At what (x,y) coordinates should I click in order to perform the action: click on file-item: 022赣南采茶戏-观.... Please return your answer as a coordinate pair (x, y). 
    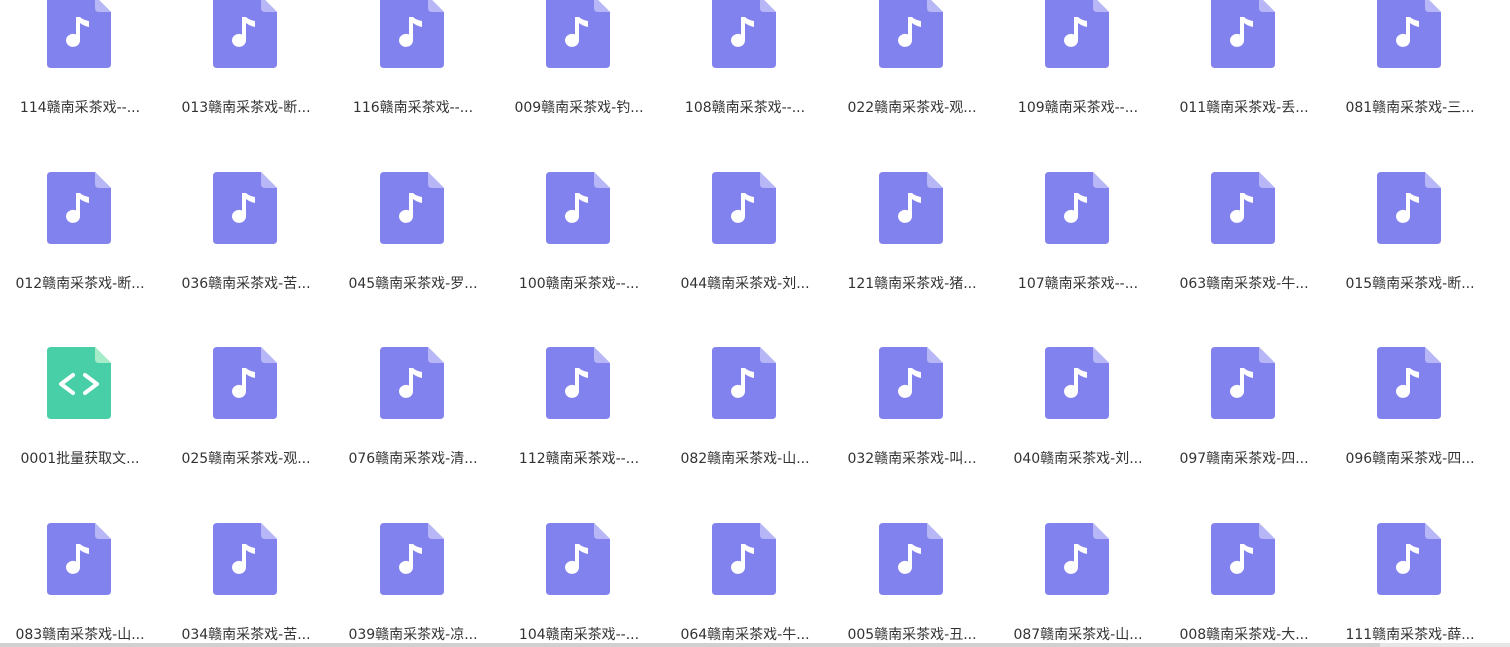
    Looking at the image, I should click on (912, 70).